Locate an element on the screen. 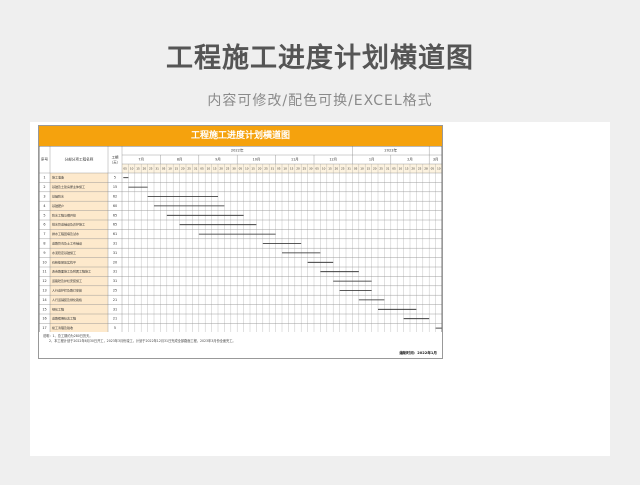 The width and height of the screenshot is (640, 485). row-no: 1 is located at coordinates (44, 178).